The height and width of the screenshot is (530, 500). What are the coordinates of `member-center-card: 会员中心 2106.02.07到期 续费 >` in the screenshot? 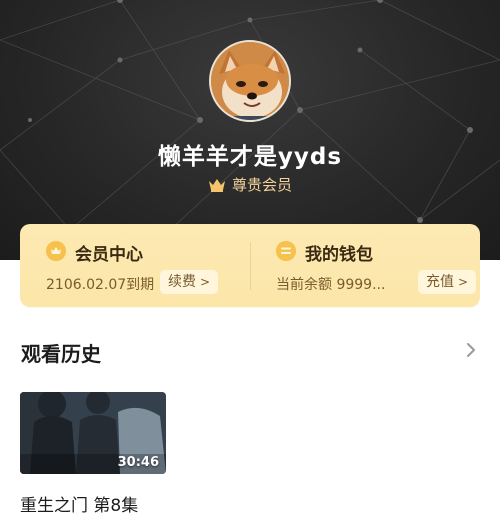 It's located at (135, 265).